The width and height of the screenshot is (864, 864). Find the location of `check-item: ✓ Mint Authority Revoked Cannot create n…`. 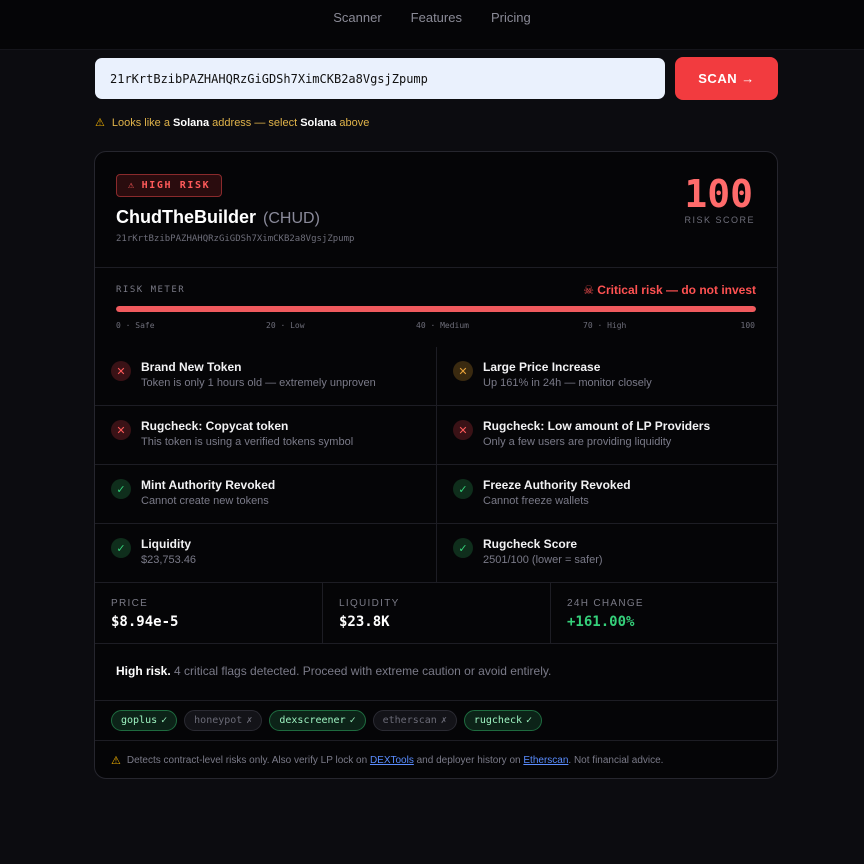

check-item: ✓ Mint Authority Revoked Cannot create n… is located at coordinates (266, 494).